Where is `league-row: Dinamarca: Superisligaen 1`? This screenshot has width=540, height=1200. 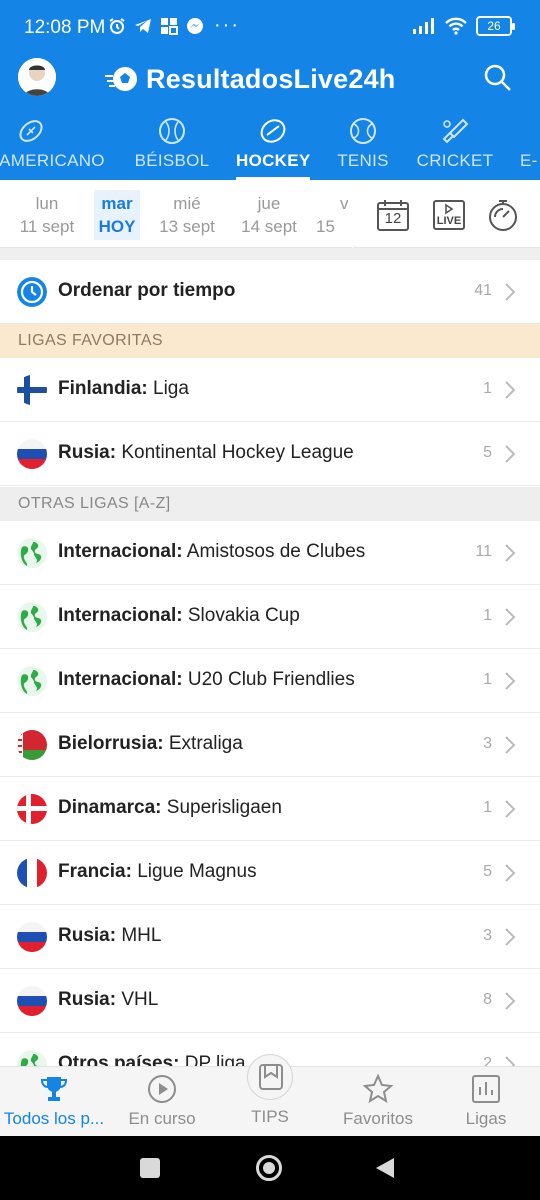
league-row: Dinamarca: Superisligaen 1 is located at coordinates (270, 809).